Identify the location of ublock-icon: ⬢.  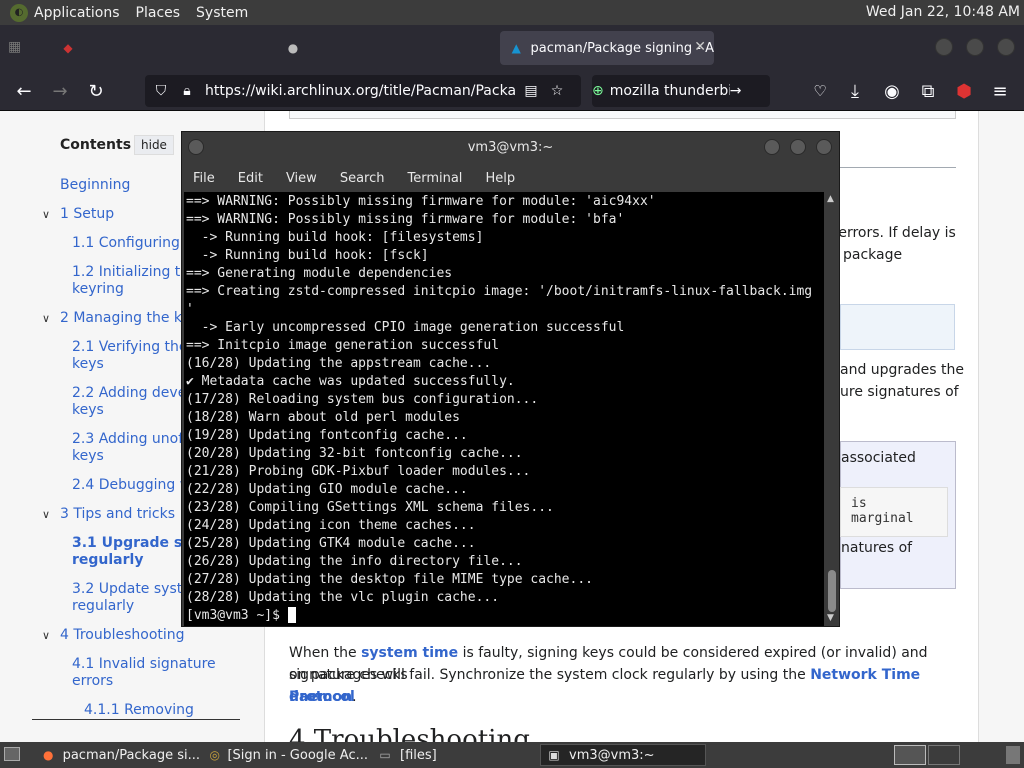
(964, 91).